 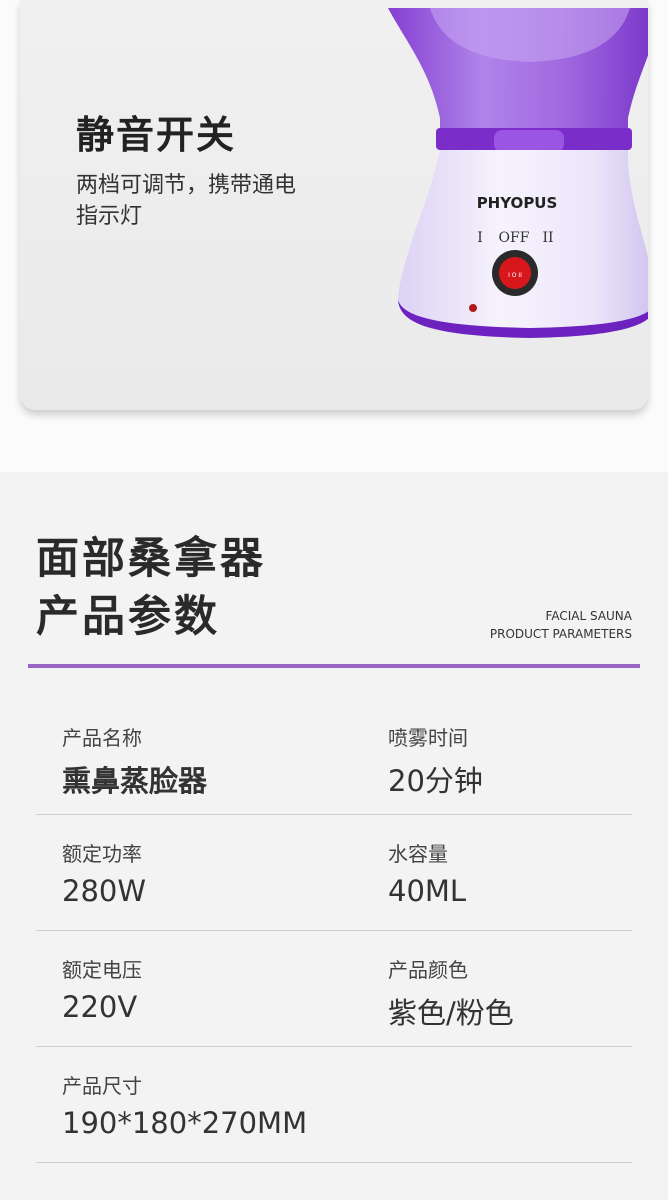 What do you see at coordinates (528, 756) in the screenshot?
I see `param-cell-spray-time: 喷雾时间 20分钟` at bounding box center [528, 756].